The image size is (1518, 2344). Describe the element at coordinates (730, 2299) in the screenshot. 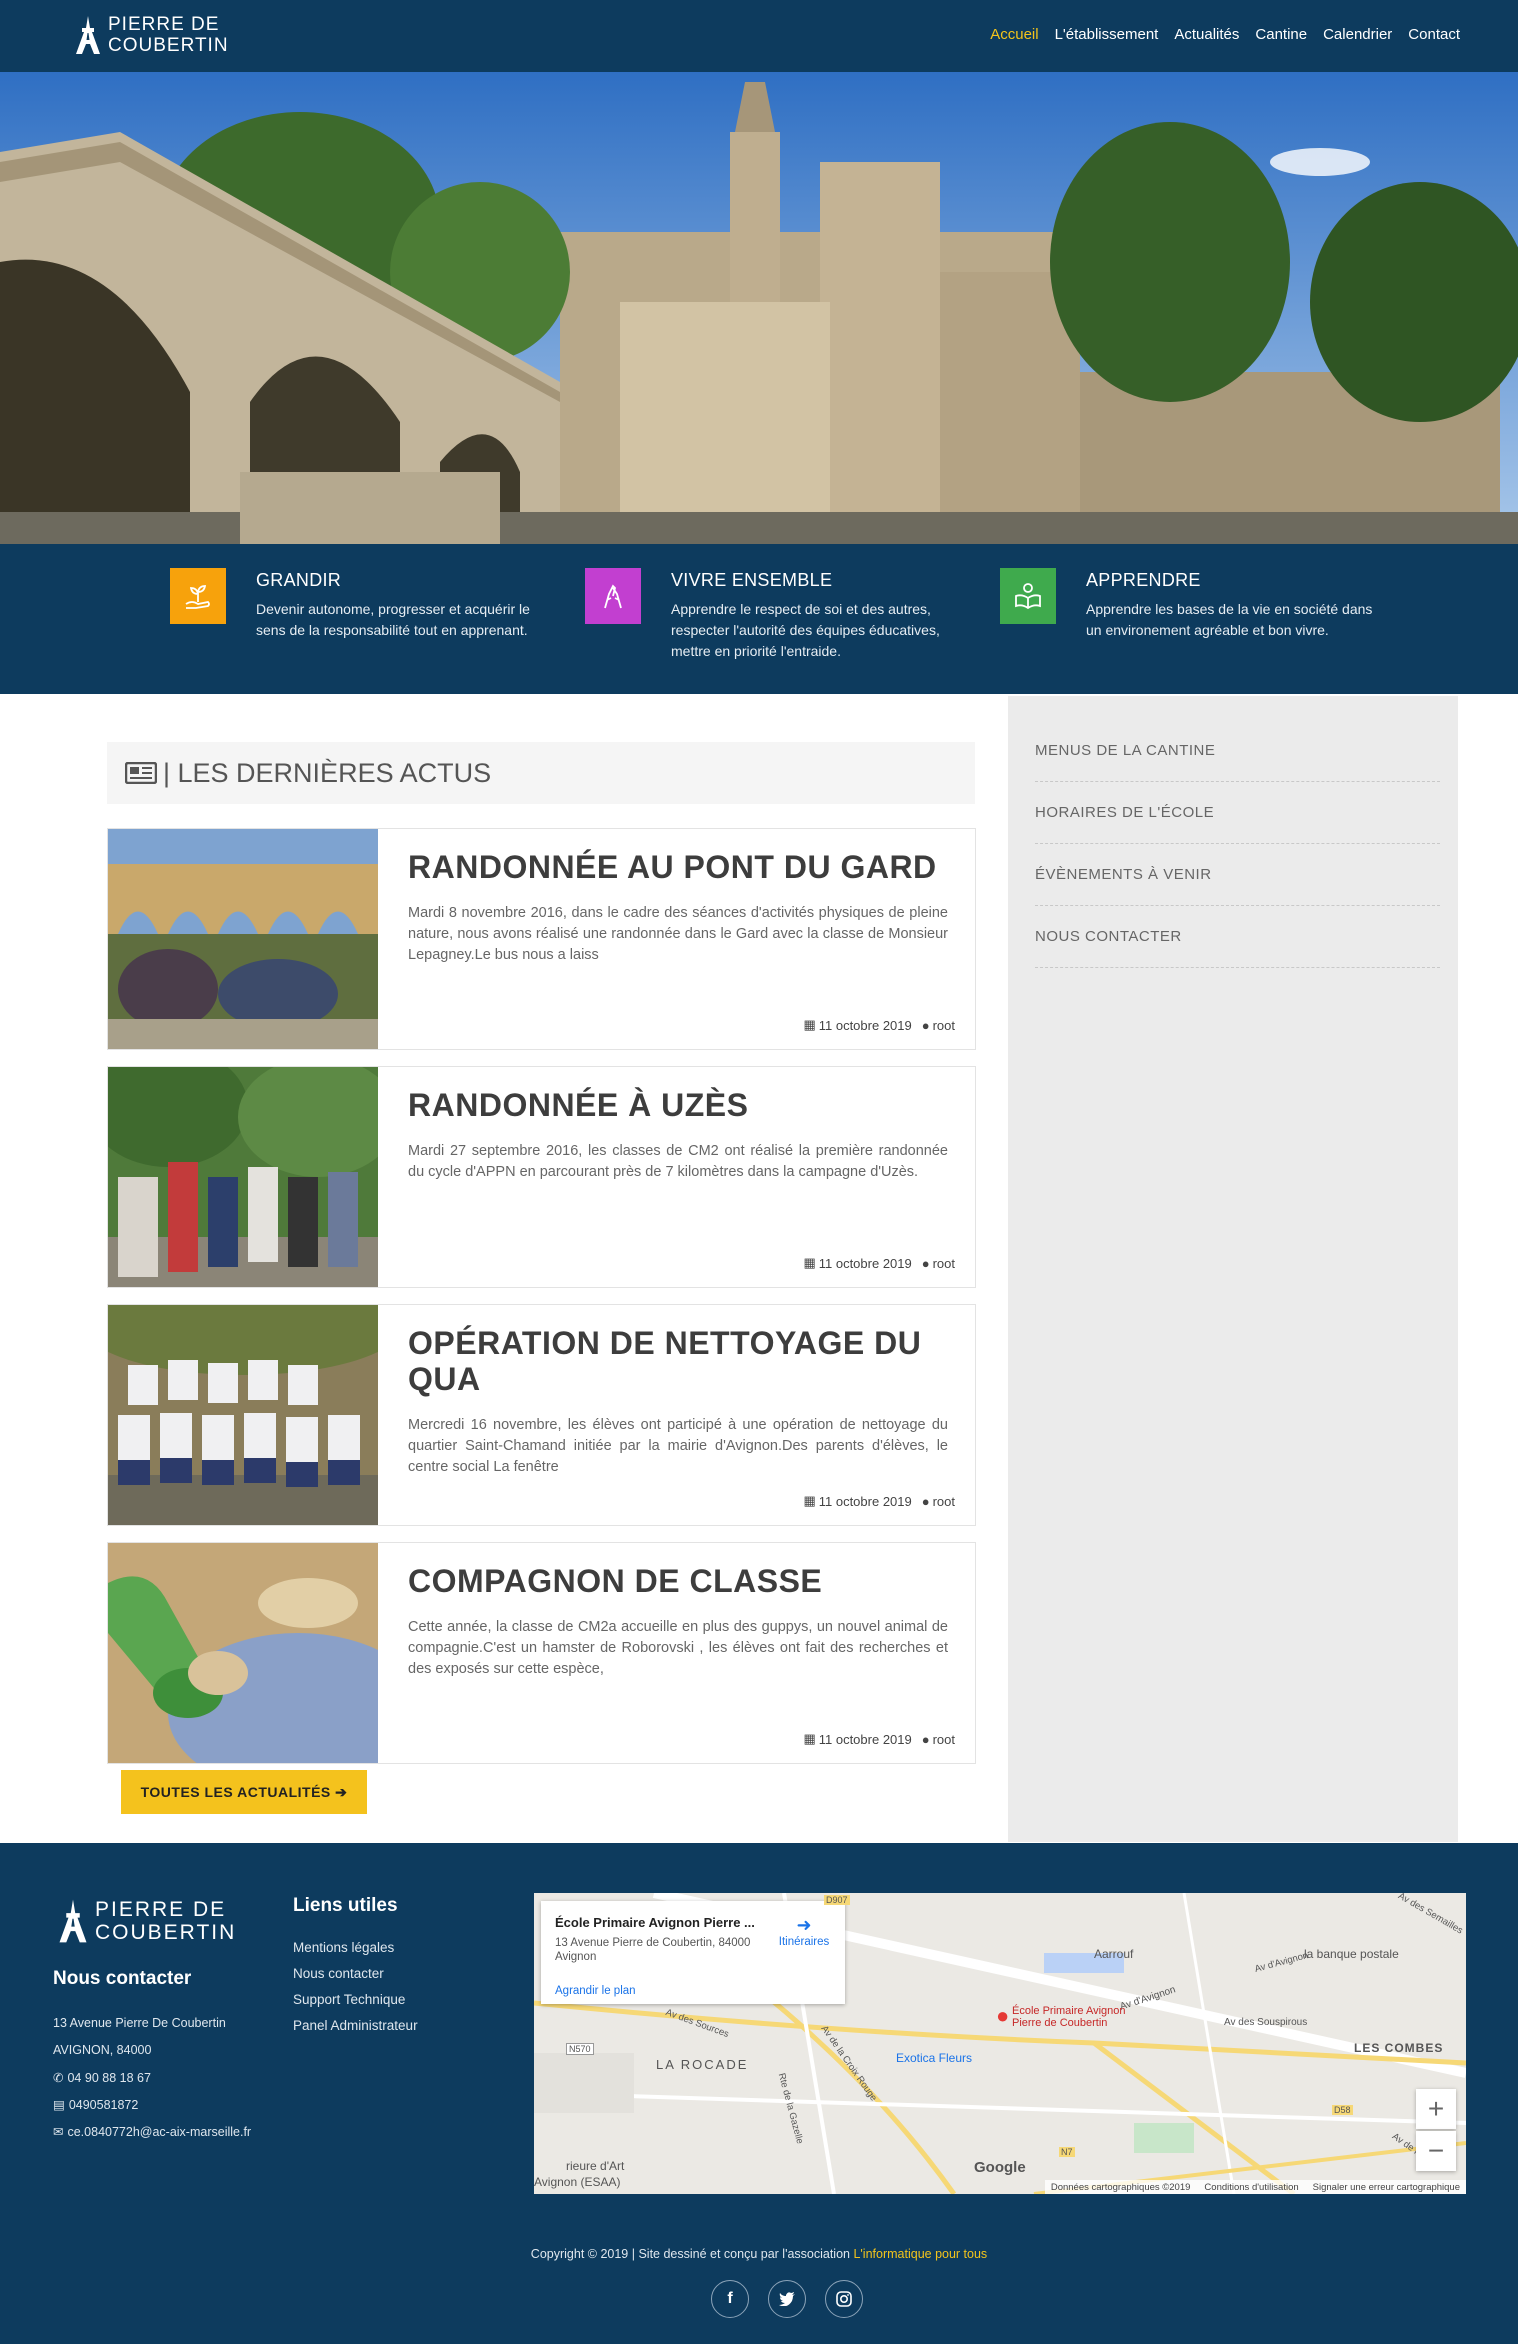

I see `facebook-icon: f` at that location.